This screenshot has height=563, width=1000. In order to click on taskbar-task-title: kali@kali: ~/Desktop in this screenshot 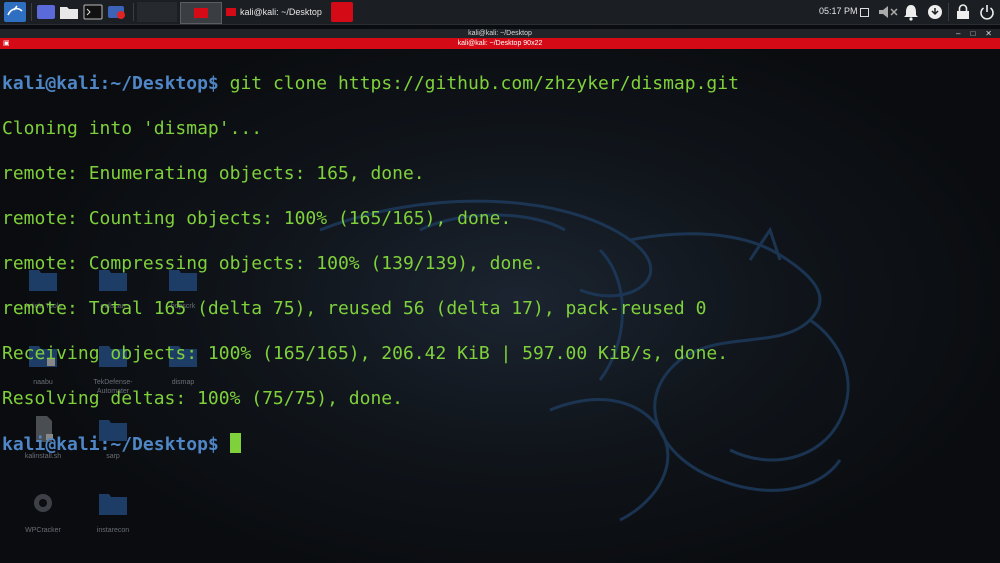, I will do `click(281, 12)`.